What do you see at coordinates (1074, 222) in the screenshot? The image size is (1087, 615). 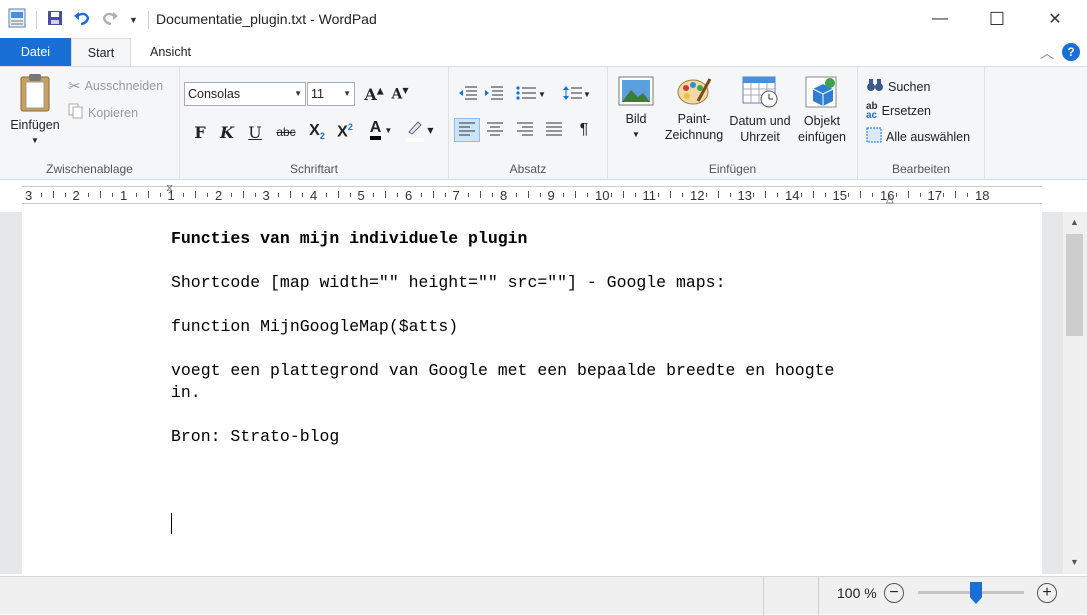 I see `scroll-up-arrow-icon: ▲` at bounding box center [1074, 222].